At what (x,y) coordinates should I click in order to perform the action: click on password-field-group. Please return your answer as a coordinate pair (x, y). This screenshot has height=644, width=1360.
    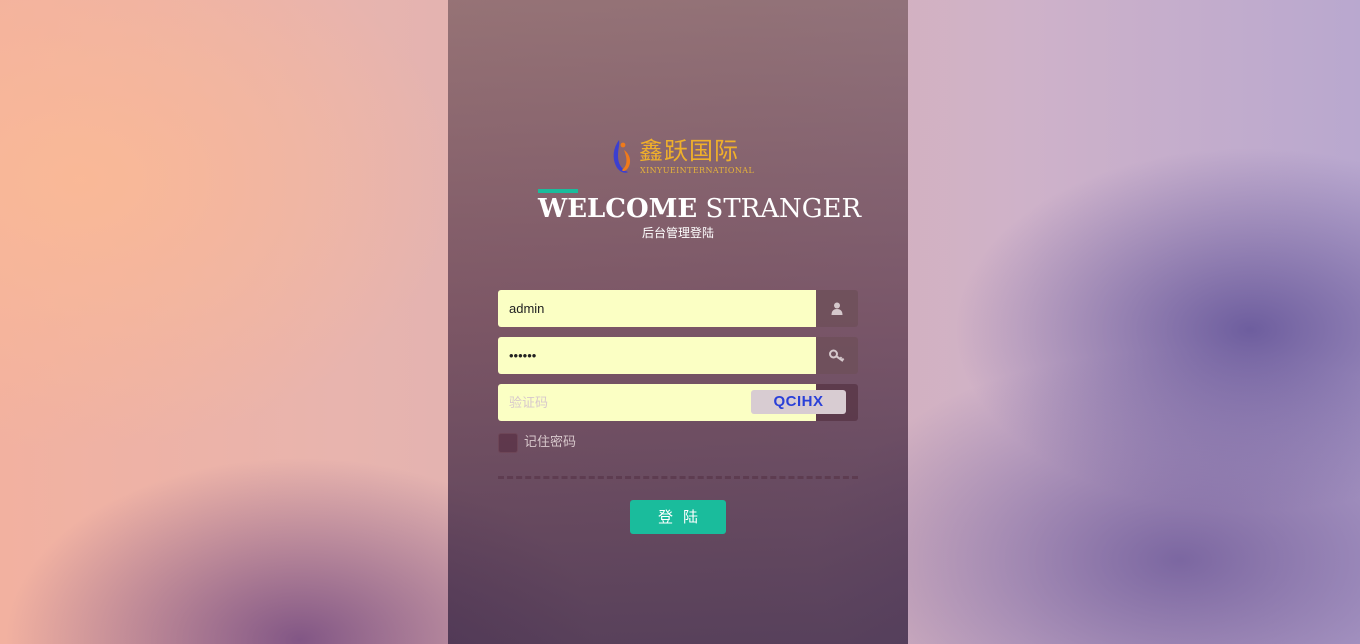
    Looking at the image, I should click on (678, 355).